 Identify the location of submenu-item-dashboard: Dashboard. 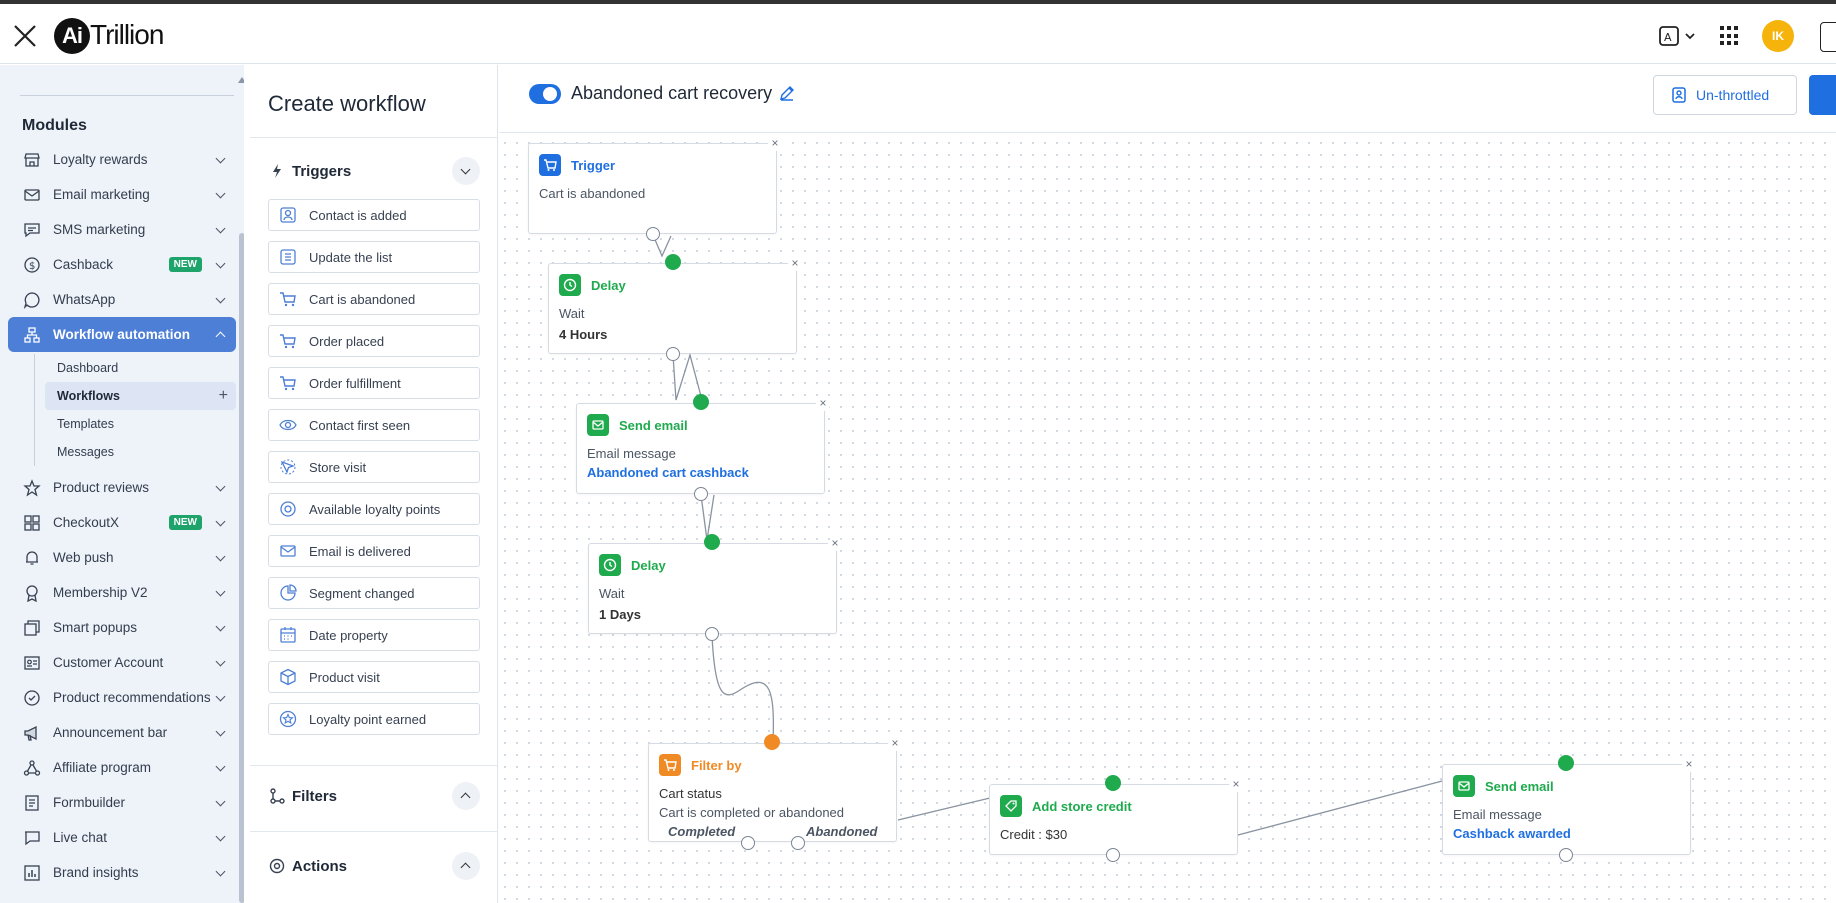
(140, 368).